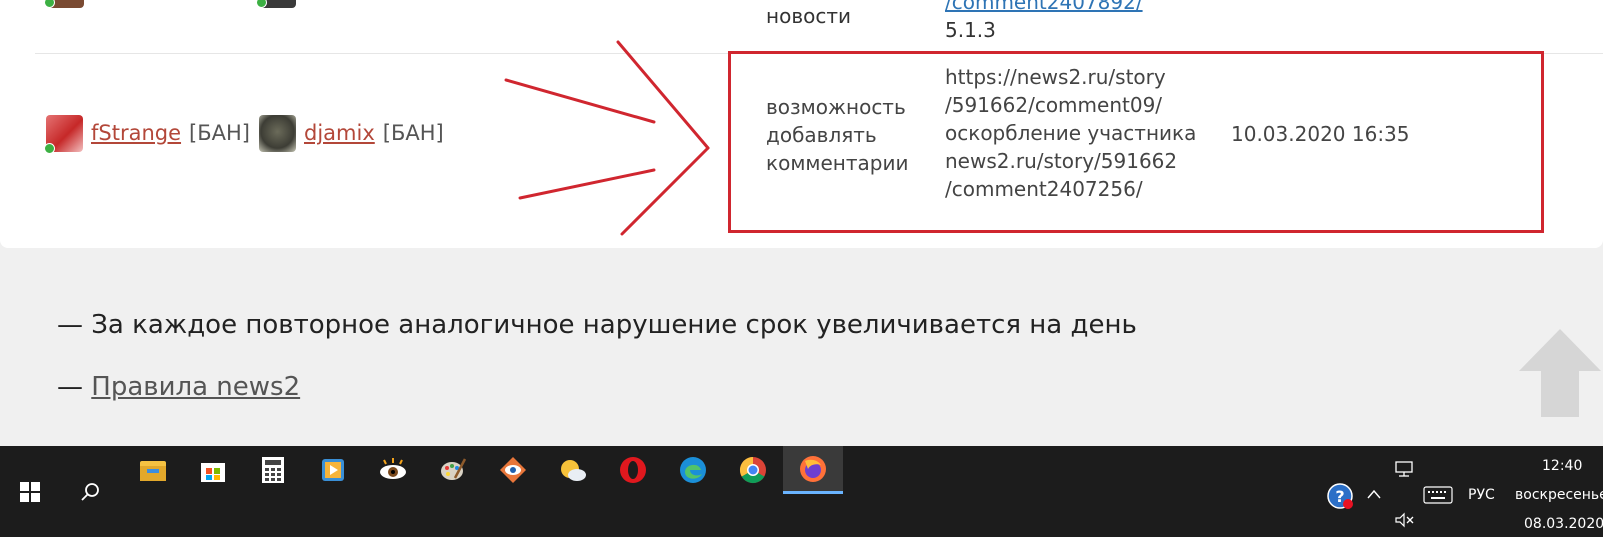  I want to click on moderator-link: fStrange, so click(136, 133).